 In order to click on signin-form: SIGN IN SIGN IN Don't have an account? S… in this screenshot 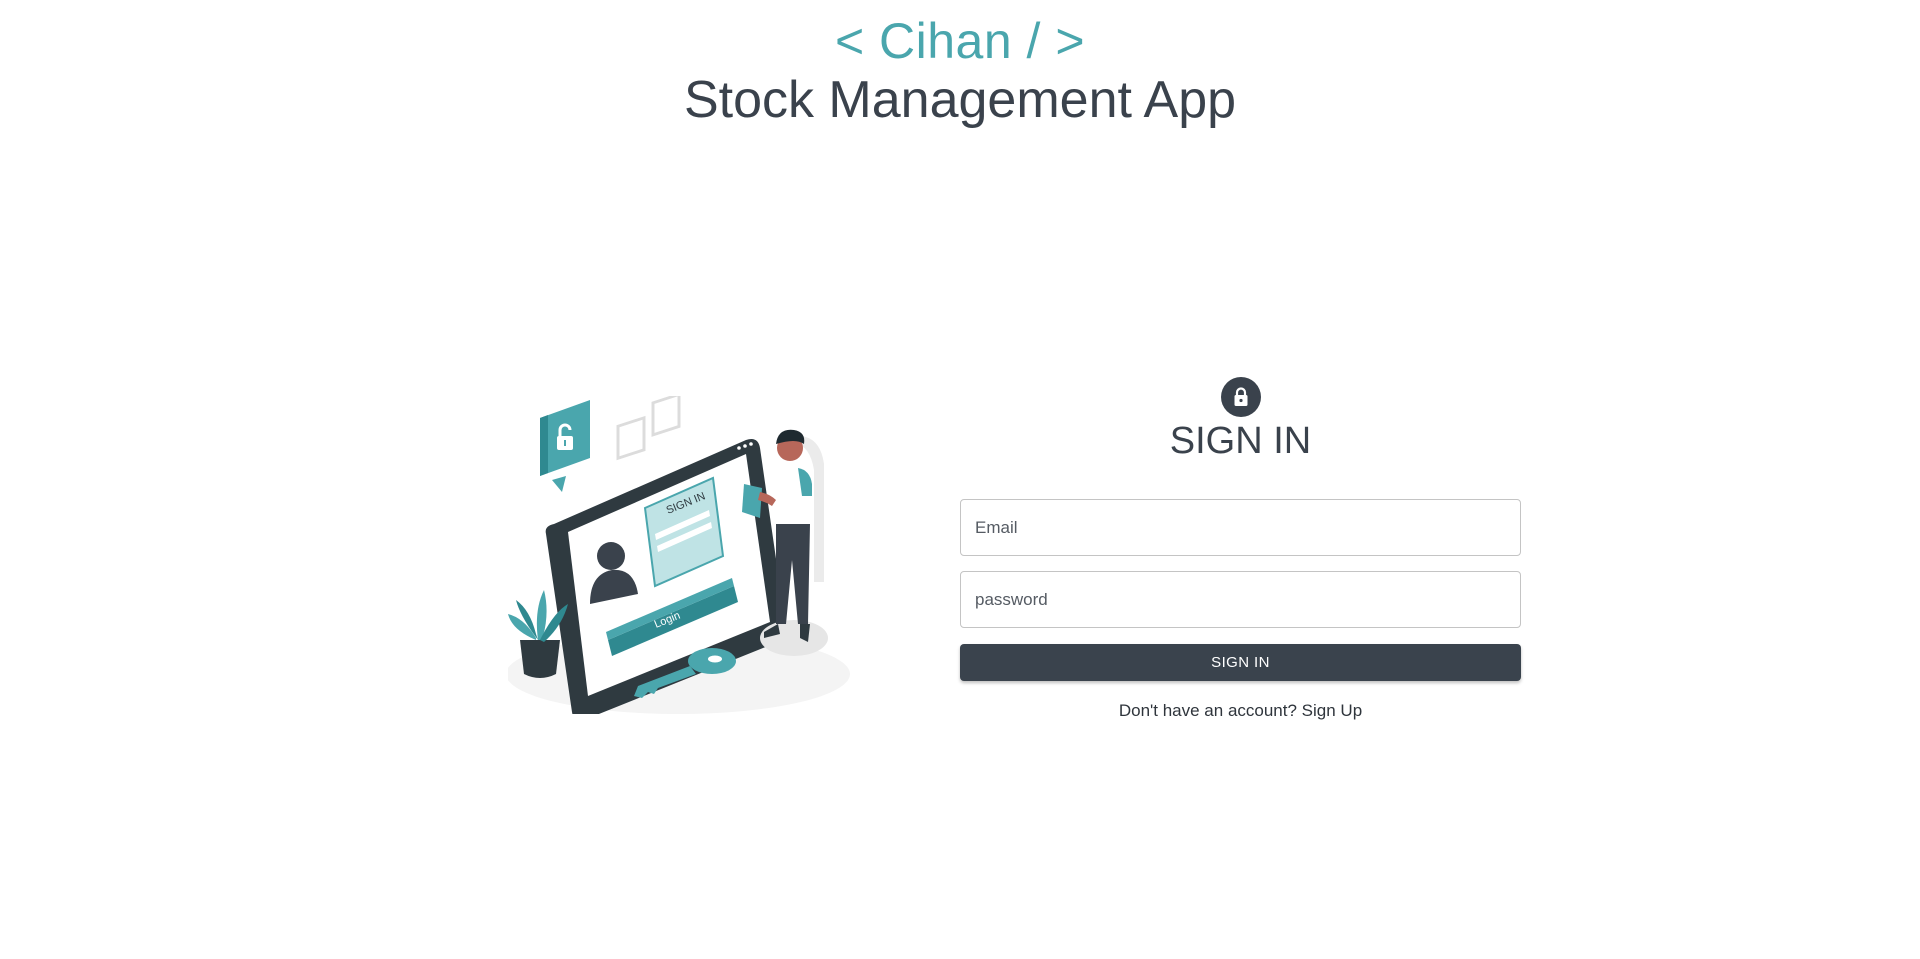, I will do `click(1240, 549)`.